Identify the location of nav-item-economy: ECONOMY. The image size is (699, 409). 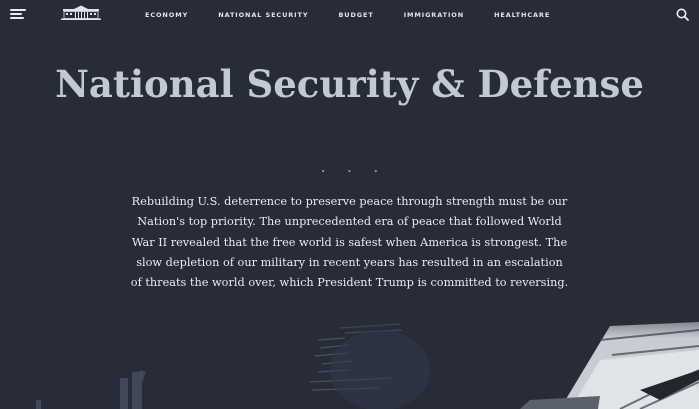
(166, 15).